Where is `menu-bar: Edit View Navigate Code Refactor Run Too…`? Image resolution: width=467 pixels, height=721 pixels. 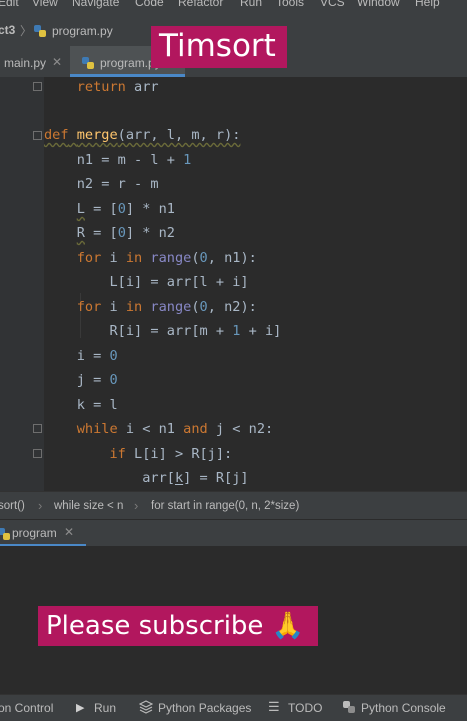 menu-bar: Edit View Navigate Code Refactor Run Too… is located at coordinates (233, 5).